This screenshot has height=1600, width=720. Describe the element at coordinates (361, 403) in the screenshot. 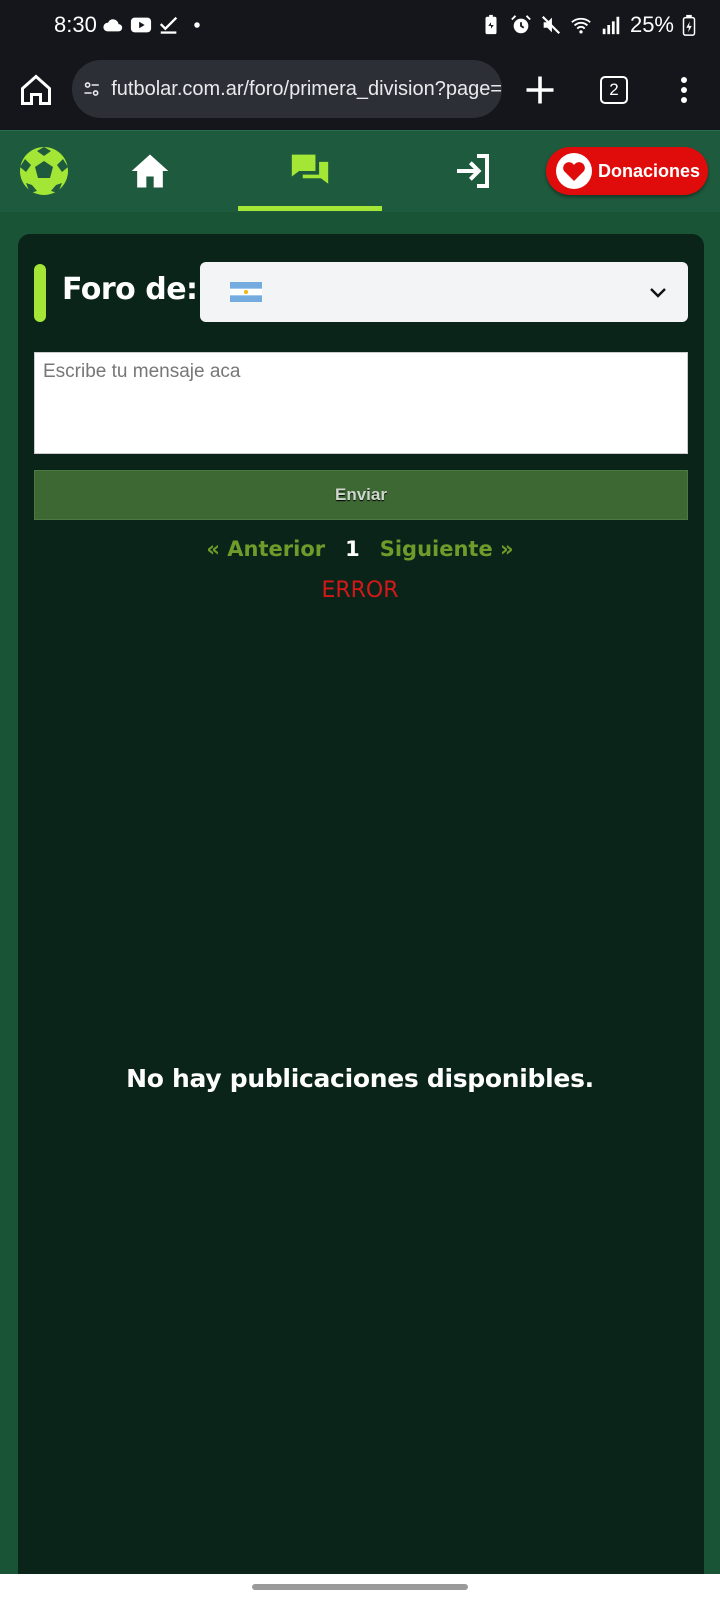

I see `message-input` at that location.